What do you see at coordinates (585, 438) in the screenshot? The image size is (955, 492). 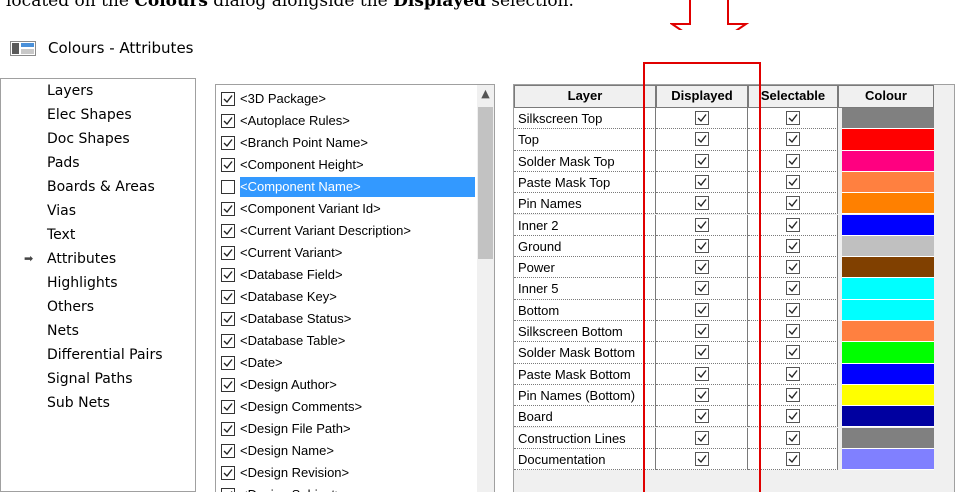 I see `layer-name-cell: Construction Lines` at bounding box center [585, 438].